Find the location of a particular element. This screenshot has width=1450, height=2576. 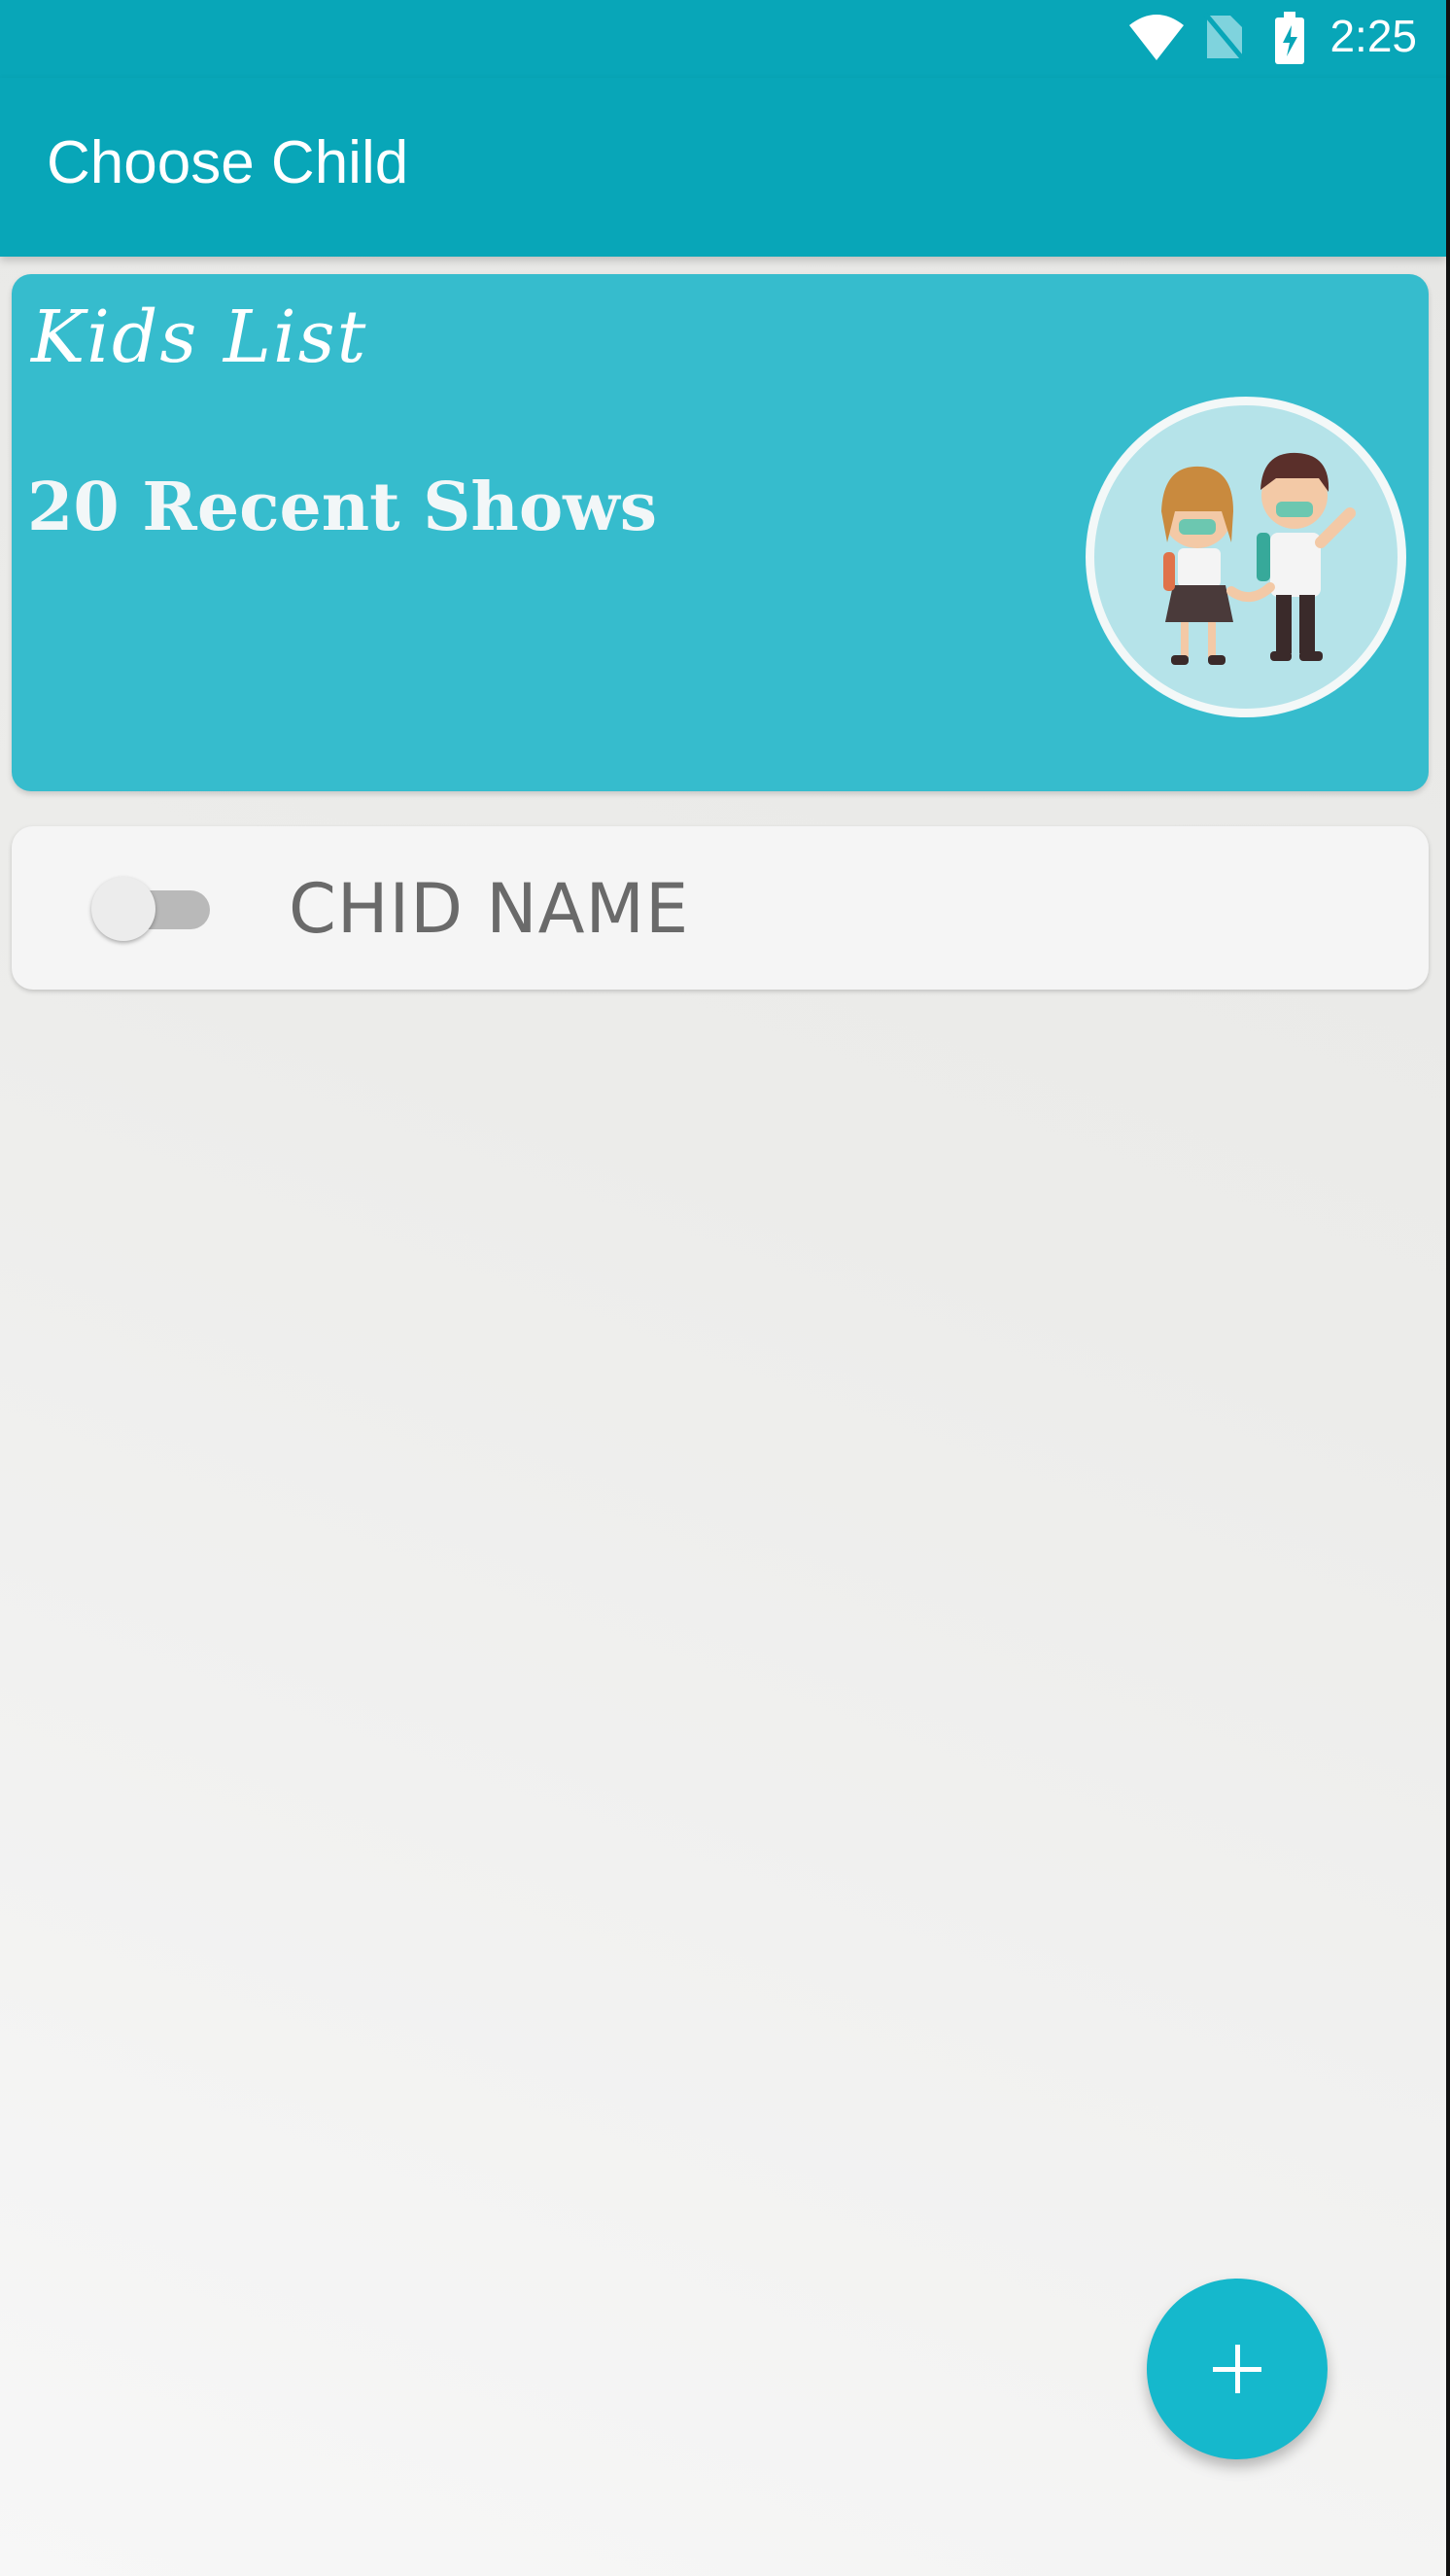

plus-icon is located at coordinates (1237, 2369).